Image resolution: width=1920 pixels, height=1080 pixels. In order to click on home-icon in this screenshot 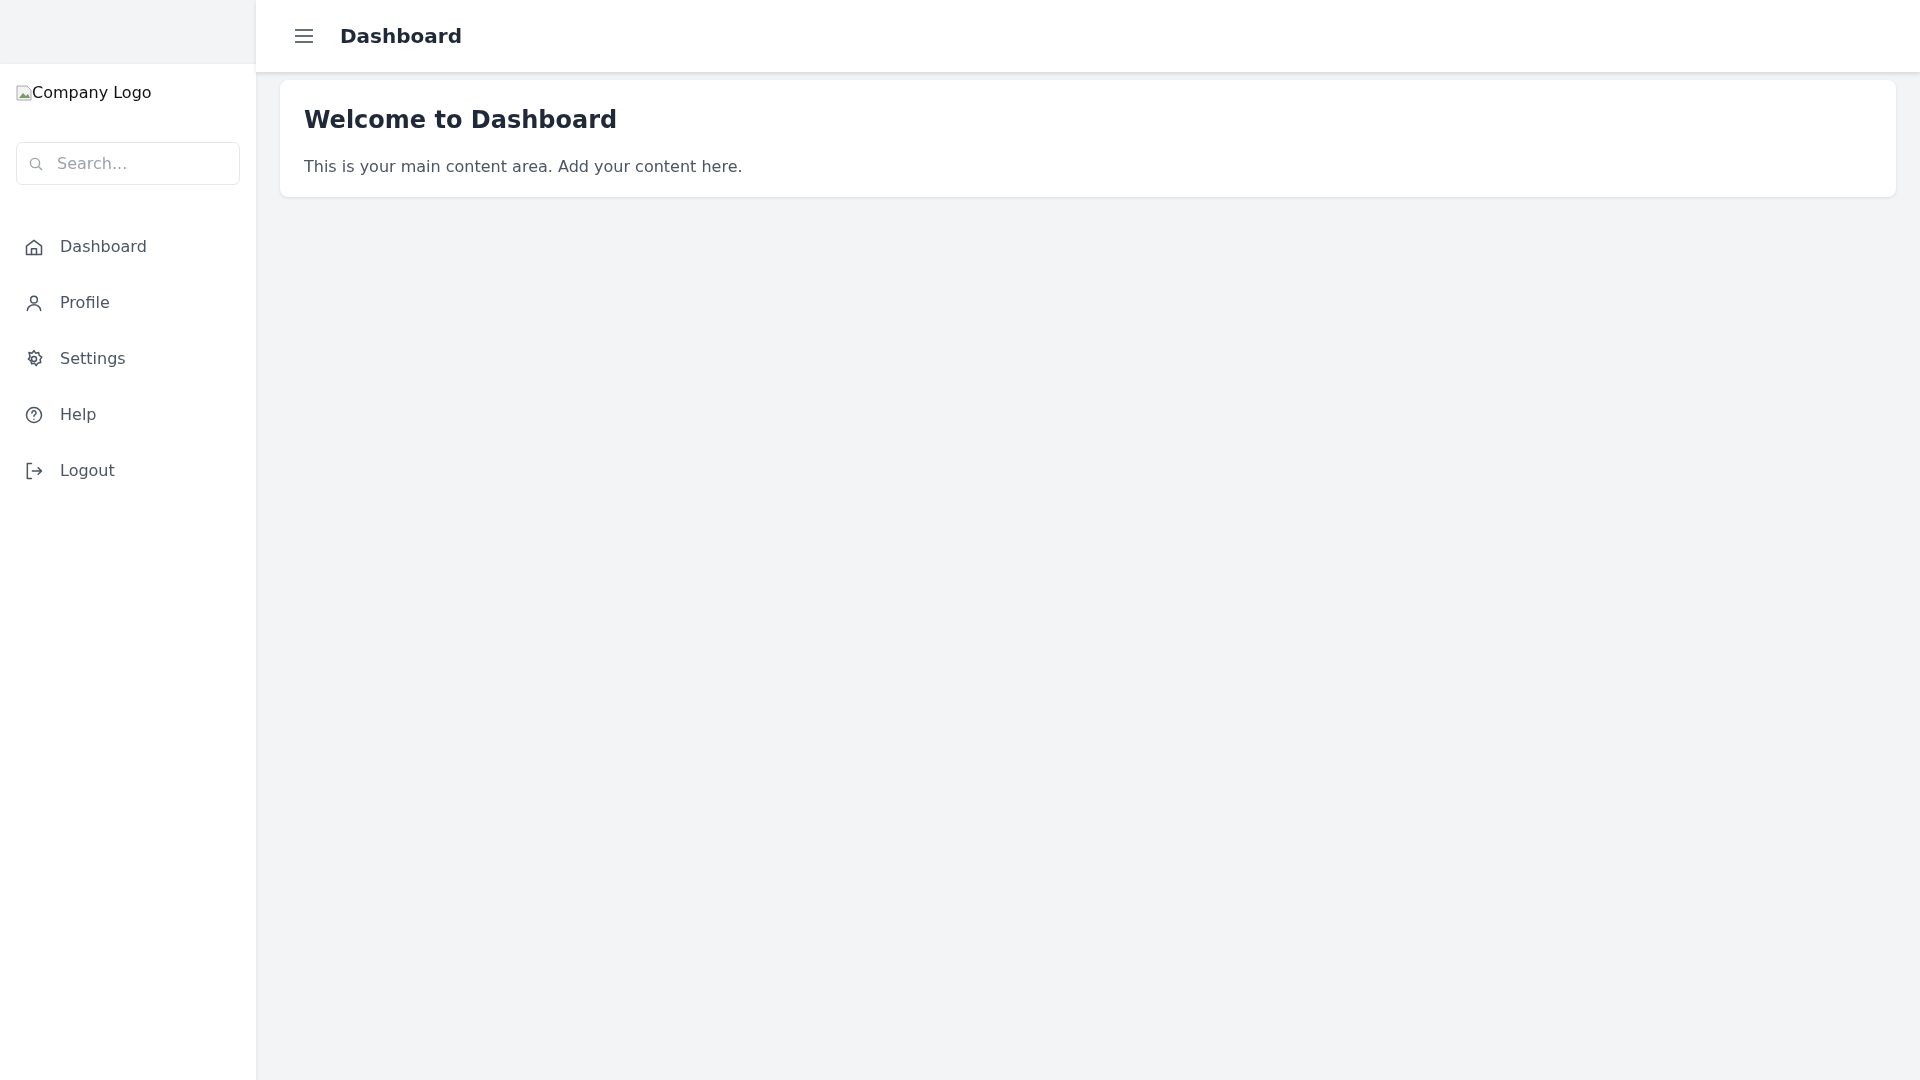, I will do `click(34, 247)`.